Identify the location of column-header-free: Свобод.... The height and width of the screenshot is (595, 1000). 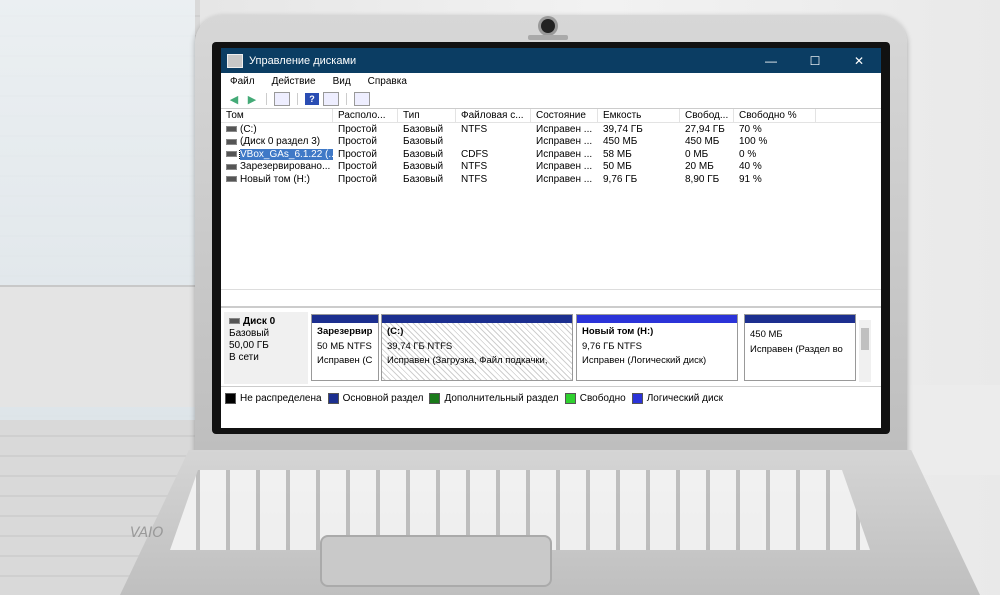
(707, 115).